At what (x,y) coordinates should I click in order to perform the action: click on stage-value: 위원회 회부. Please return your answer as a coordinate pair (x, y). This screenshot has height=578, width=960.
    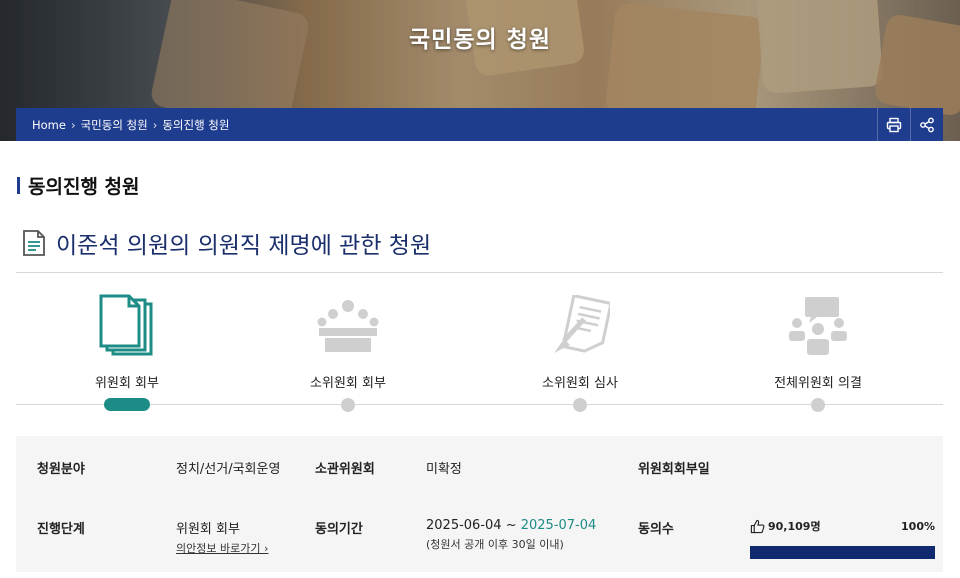
    Looking at the image, I should click on (208, 529).